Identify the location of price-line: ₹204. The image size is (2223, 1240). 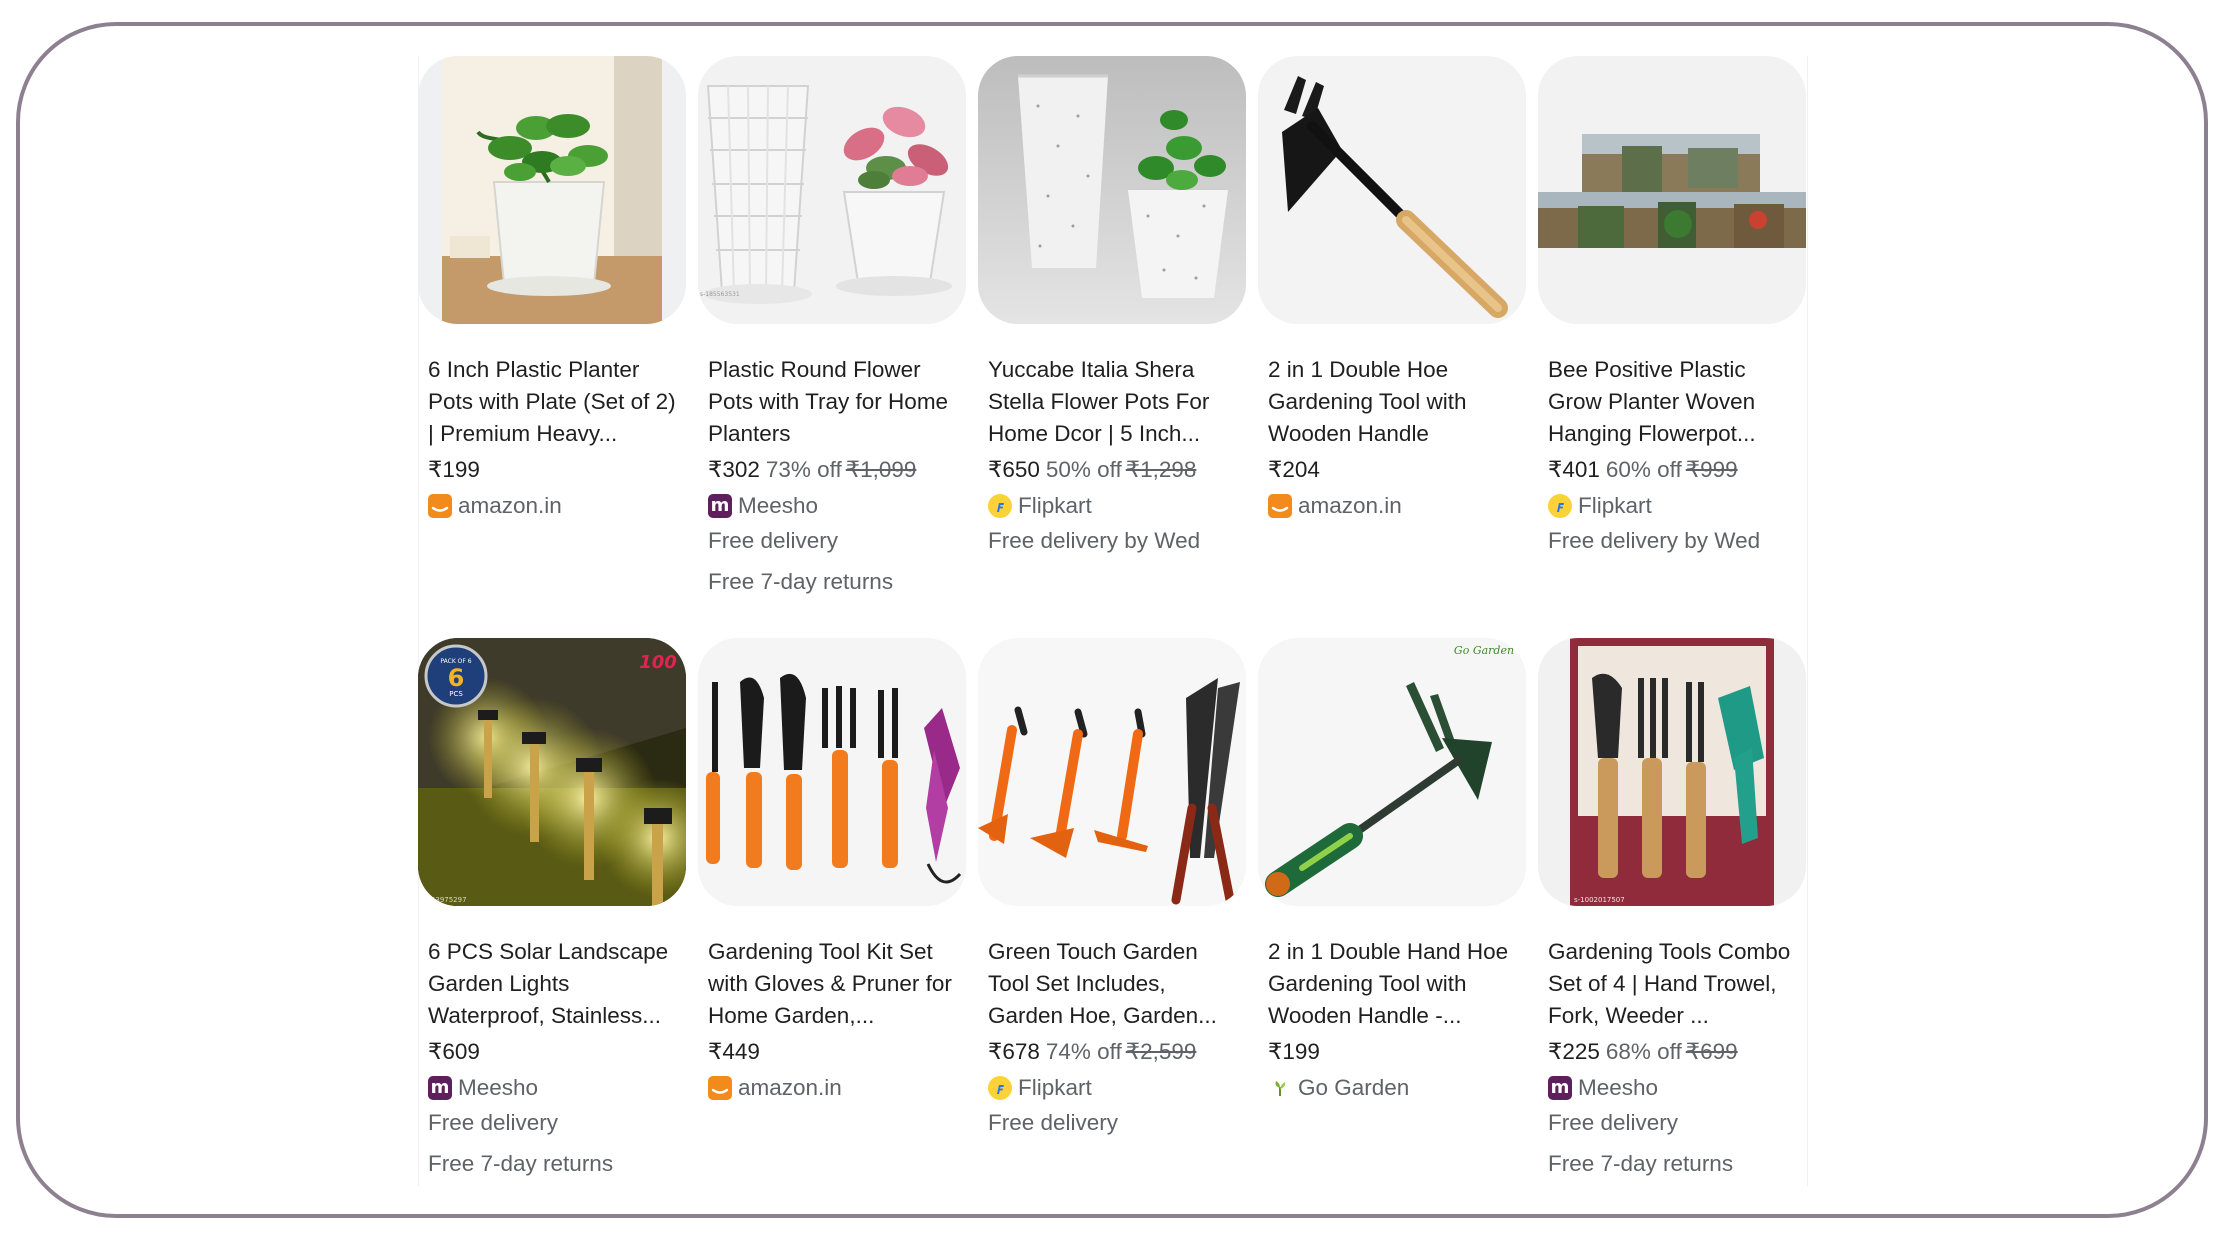
(1393, 470).